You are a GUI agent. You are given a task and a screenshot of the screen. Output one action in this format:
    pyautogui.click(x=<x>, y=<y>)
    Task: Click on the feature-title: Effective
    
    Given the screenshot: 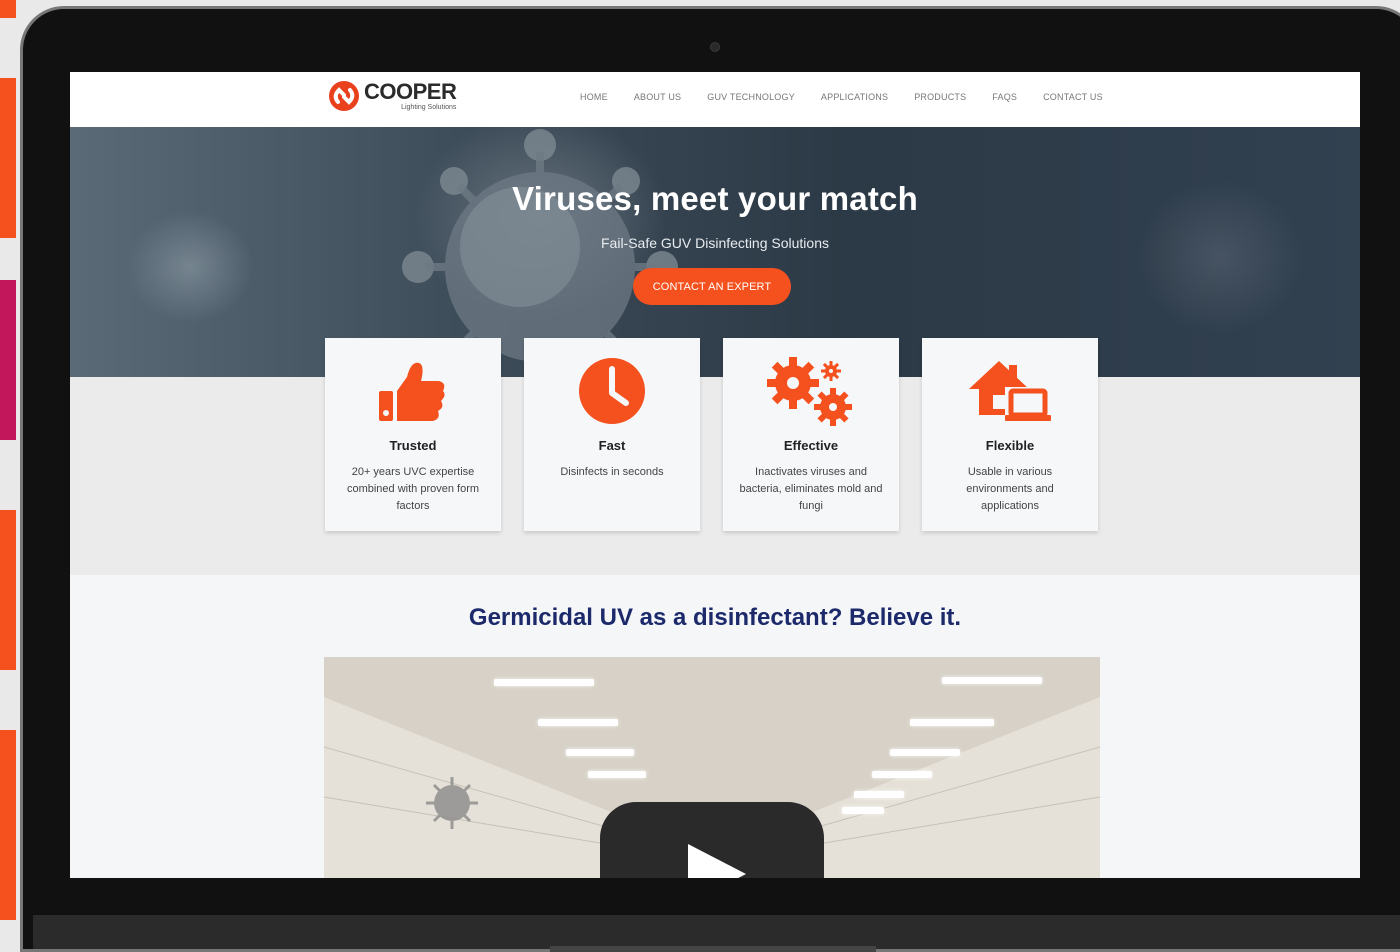 What is the action you would take?
    pyautogui.click(x=811, y=445)
    